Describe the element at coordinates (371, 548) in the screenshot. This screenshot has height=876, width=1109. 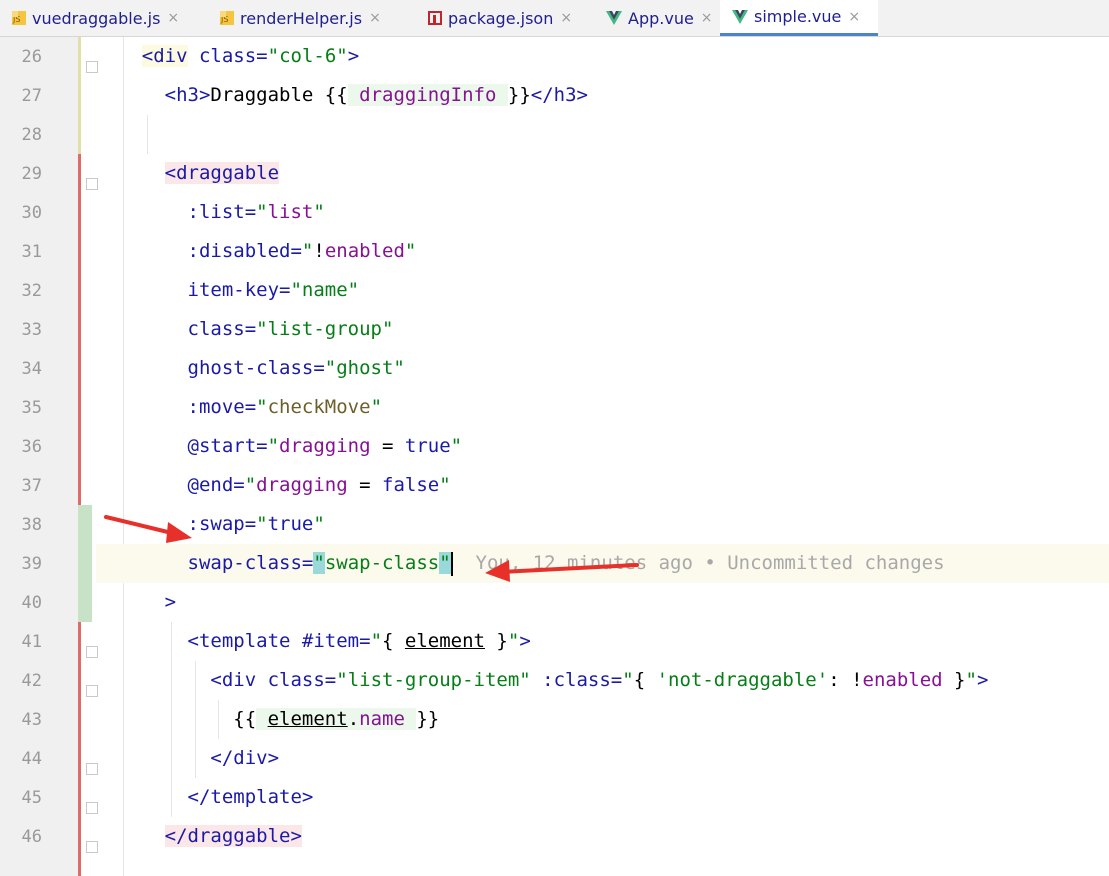
I see `annotation-overlay` at that location.